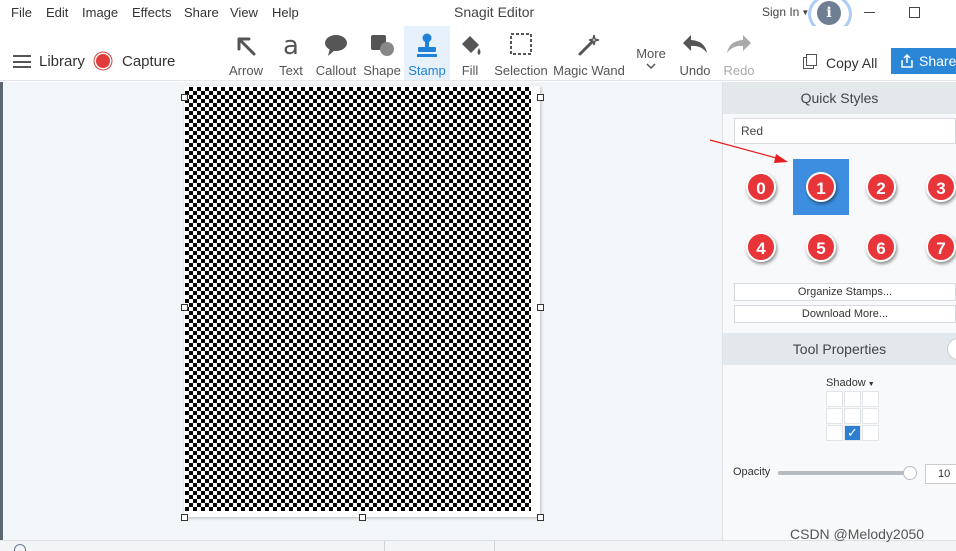 This screenshot has width=956, height=551. Describe the element at coordinates (871, 384) in the screenshot. I see `chevron-down-icon: ▼` at that location.